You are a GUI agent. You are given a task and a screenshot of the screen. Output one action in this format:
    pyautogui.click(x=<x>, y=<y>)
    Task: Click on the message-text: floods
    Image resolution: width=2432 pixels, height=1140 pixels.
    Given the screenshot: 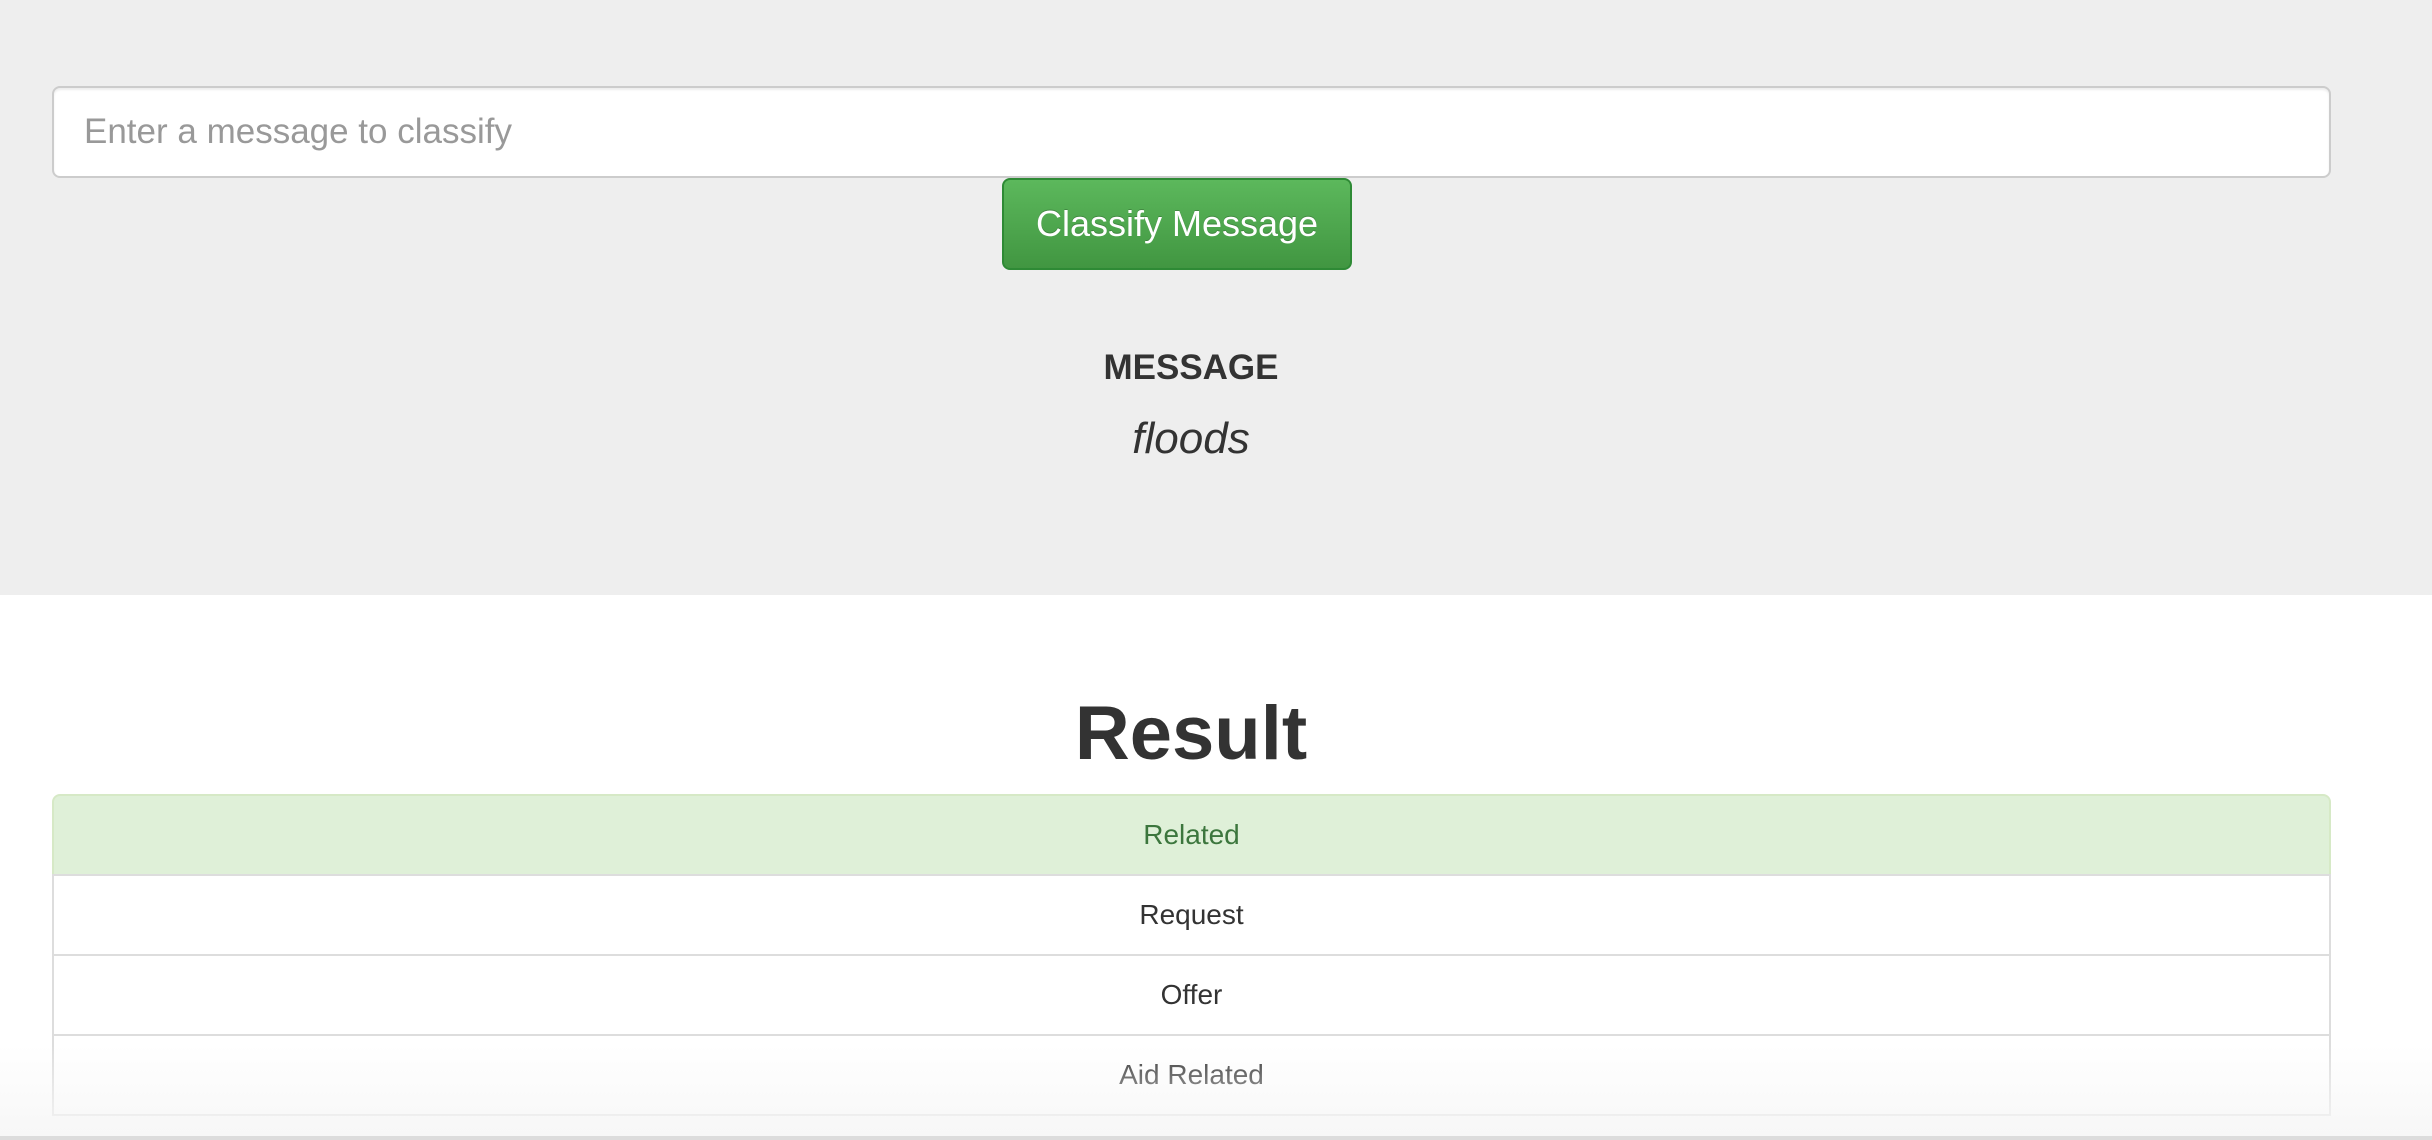 What is the action you would take?
    pyautogui.click(x=1191, y=438)
    